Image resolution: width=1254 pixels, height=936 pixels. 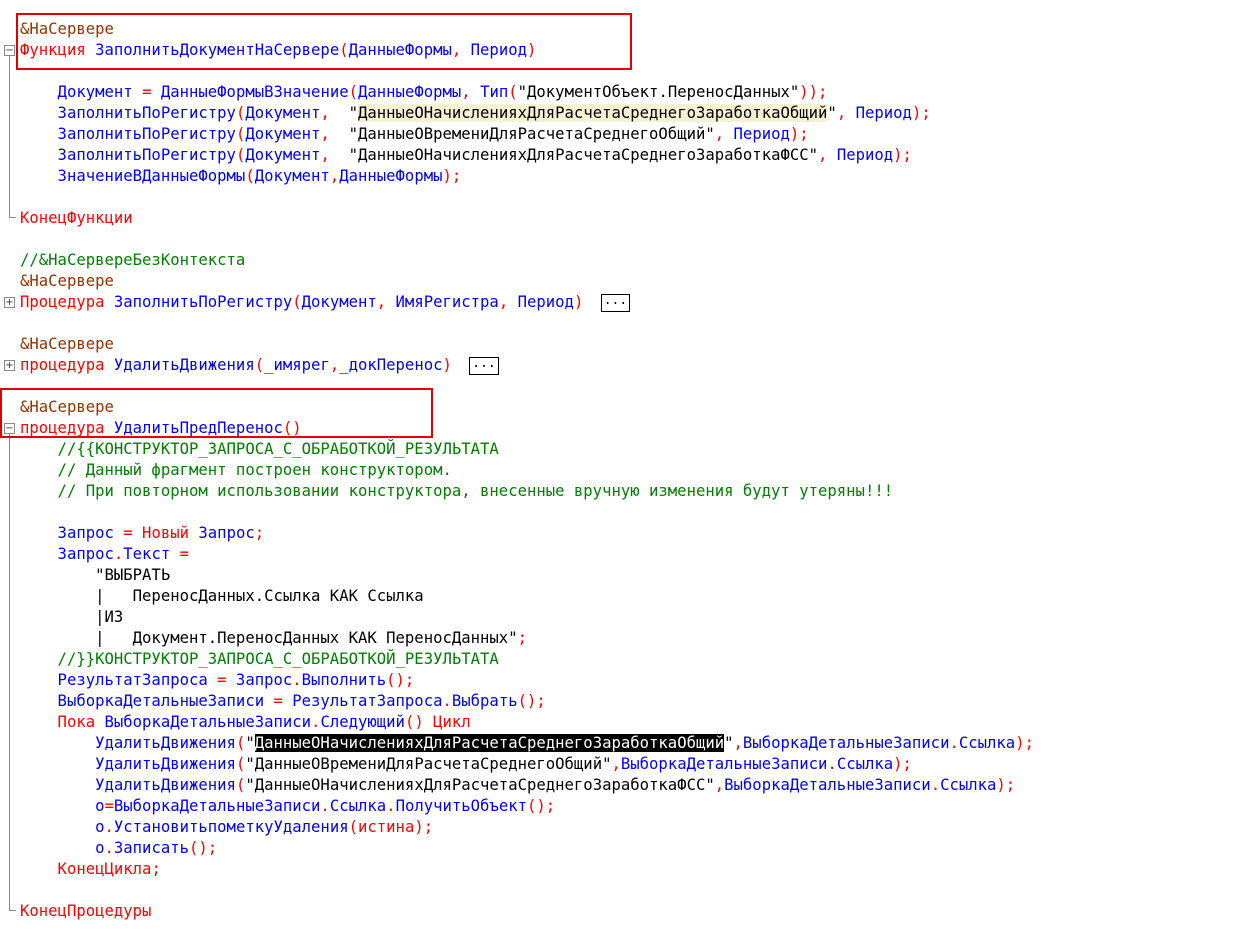 What do you see at coordinates (62, 428) in the screenshot?
I see `code-token: процедура` at bounding box center [62, 428].